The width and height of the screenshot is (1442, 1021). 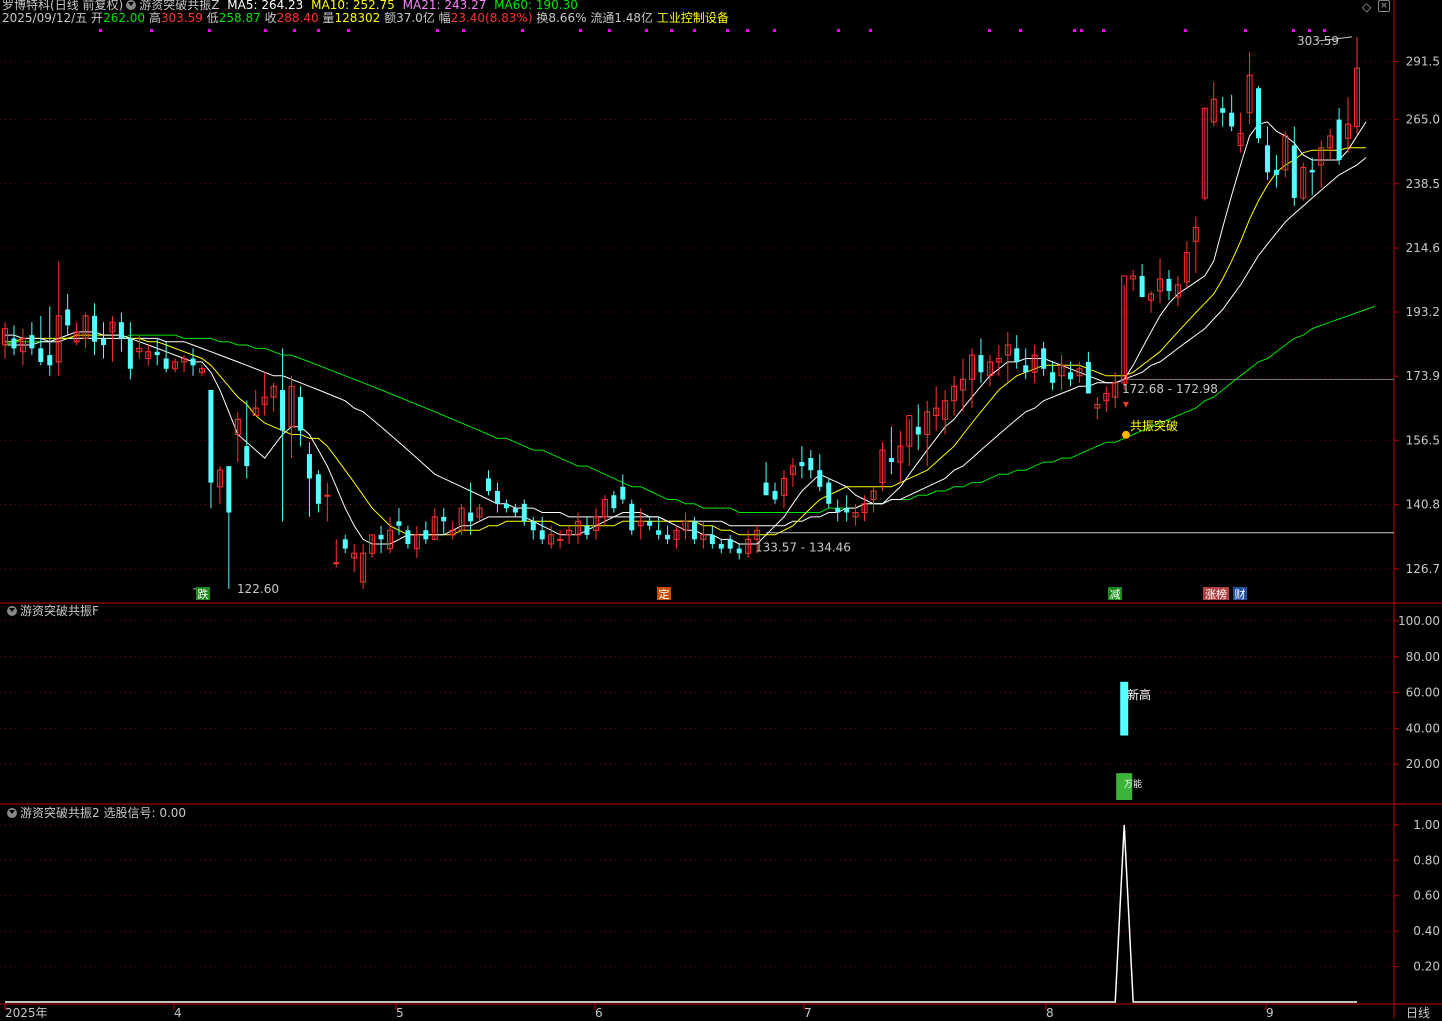 What do you see at coordinates (12, 812) in the screenshot?
I see `panel3-dropdown-icon` at bounding box center [12, 812].